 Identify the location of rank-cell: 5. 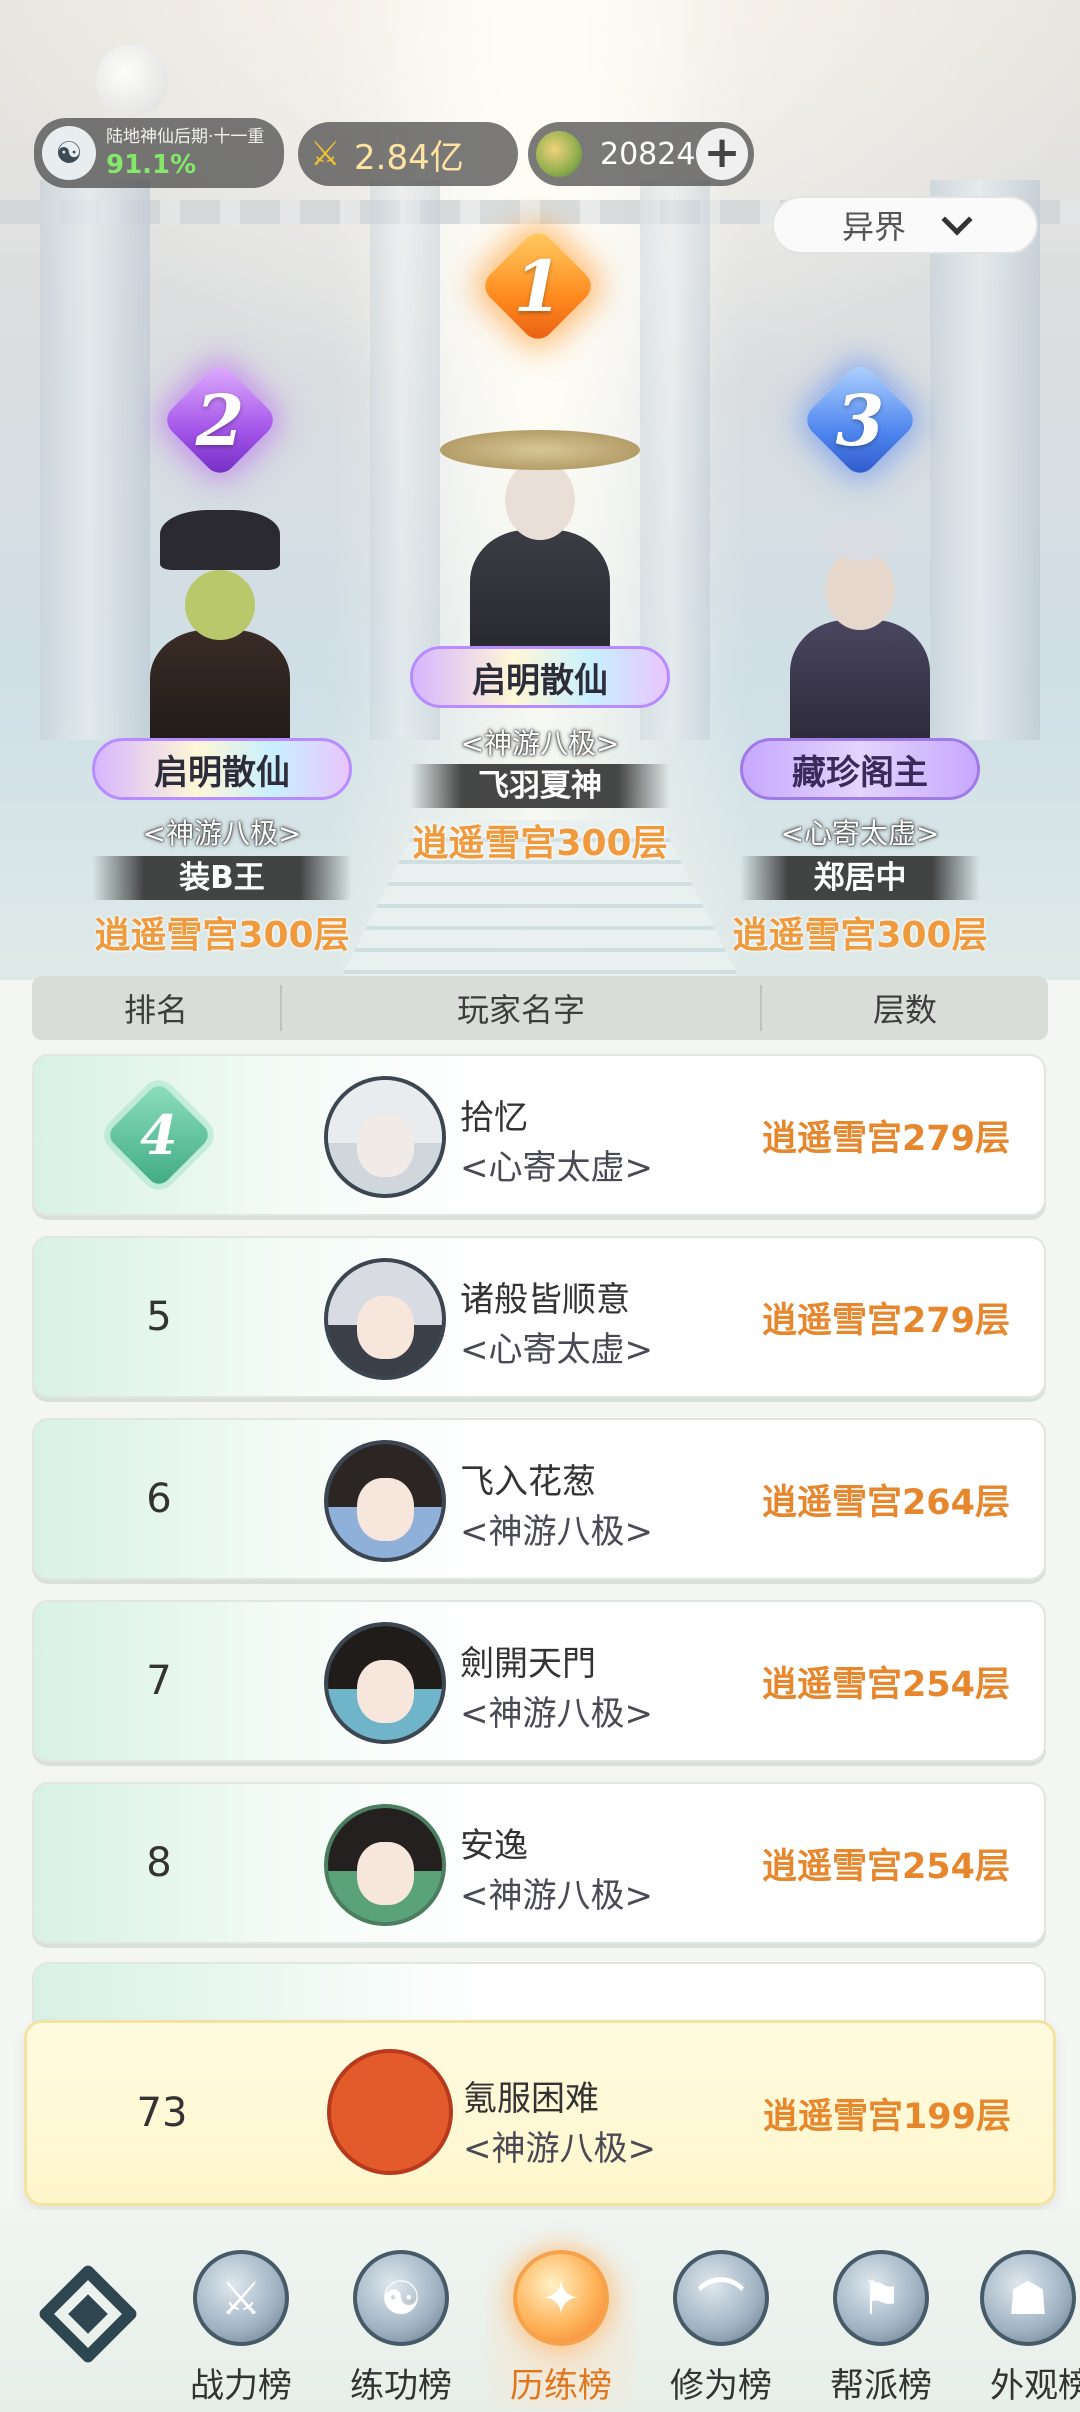
(159, 1317).